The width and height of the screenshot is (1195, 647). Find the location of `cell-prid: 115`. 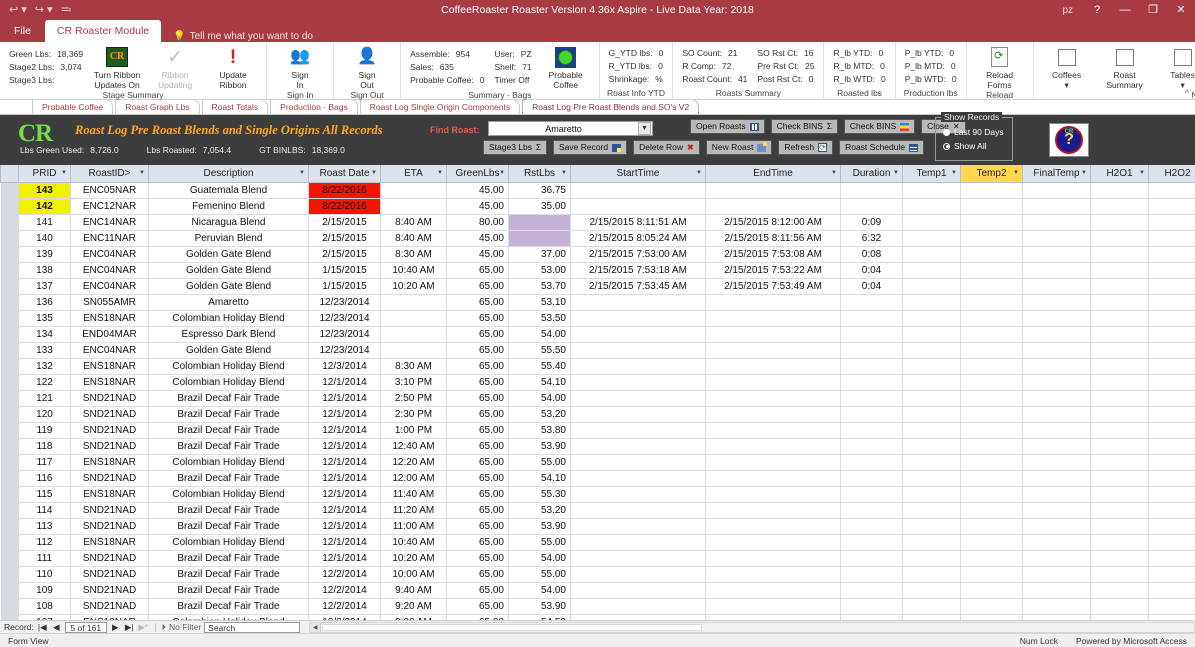

cell-prid: 115 is located at coordinates (44, 494).